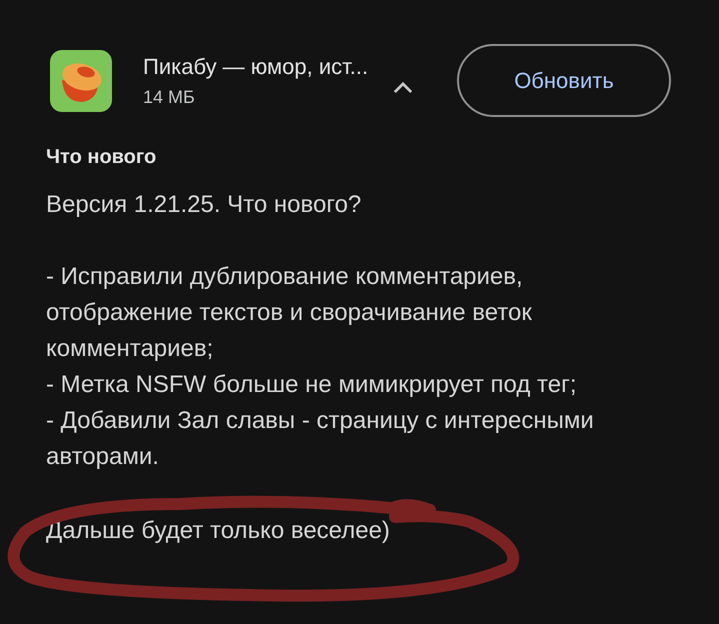 The width and height of the screenshot is (719, 624). What do you see at coordinates (564, 80) in the screenshot?
I see `update-button: Обновить` at bounding box center [564, 80].